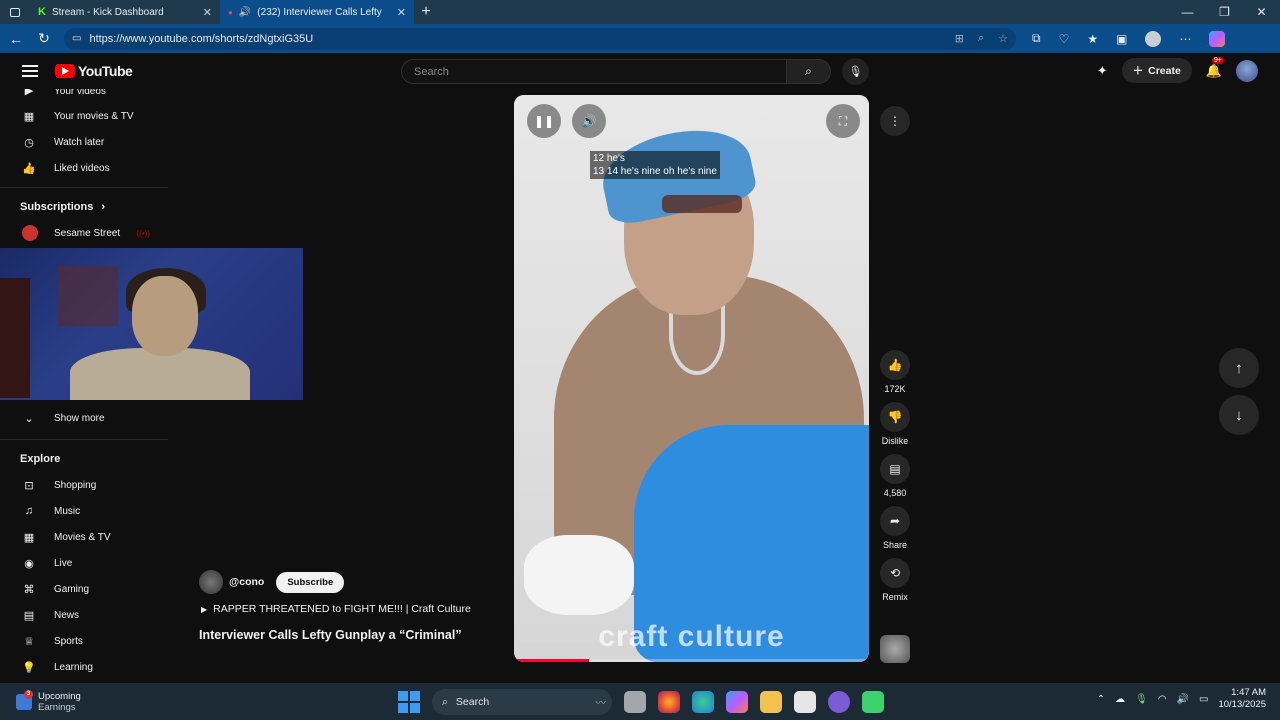 Image resolution: width=1280 pixels, height=720 pixels. I want to click on favorite-star-icon: ☆, so click(1003, 38).